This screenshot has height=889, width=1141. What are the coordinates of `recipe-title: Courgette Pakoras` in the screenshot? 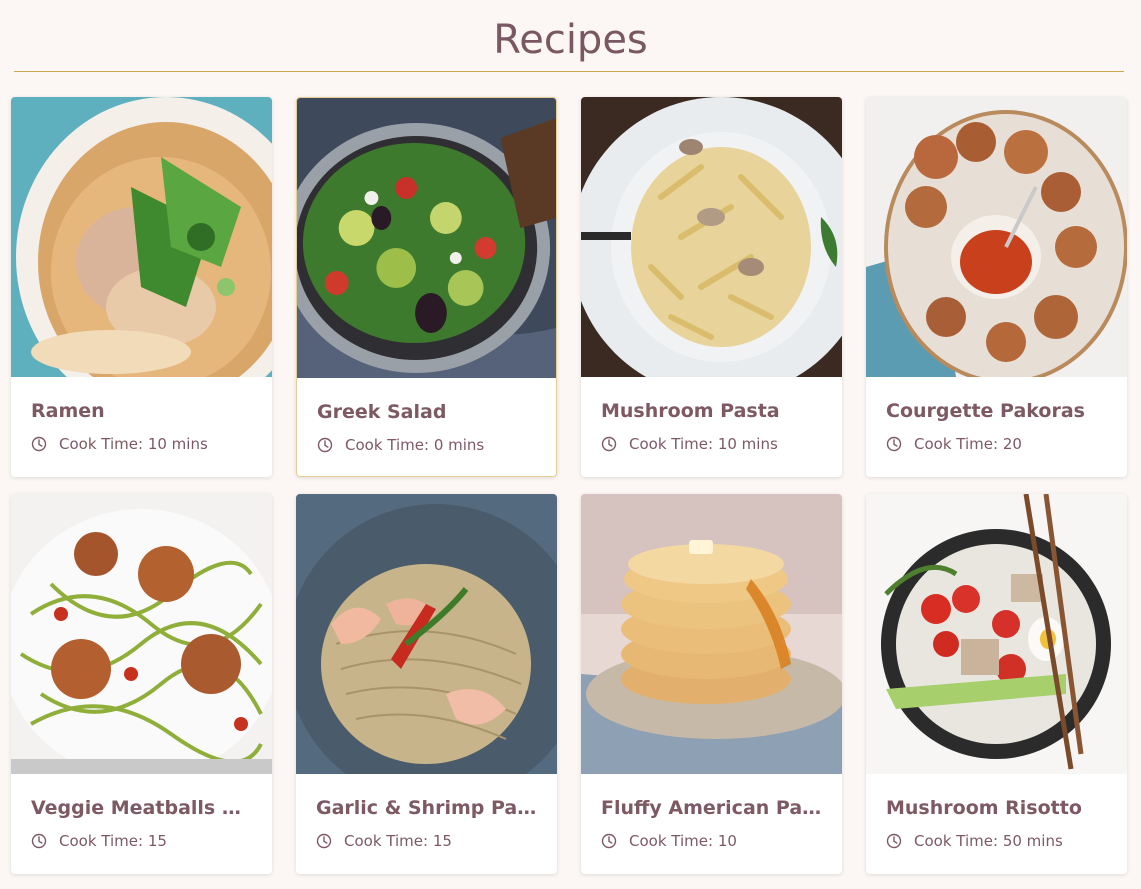 It's located at (985, 411).